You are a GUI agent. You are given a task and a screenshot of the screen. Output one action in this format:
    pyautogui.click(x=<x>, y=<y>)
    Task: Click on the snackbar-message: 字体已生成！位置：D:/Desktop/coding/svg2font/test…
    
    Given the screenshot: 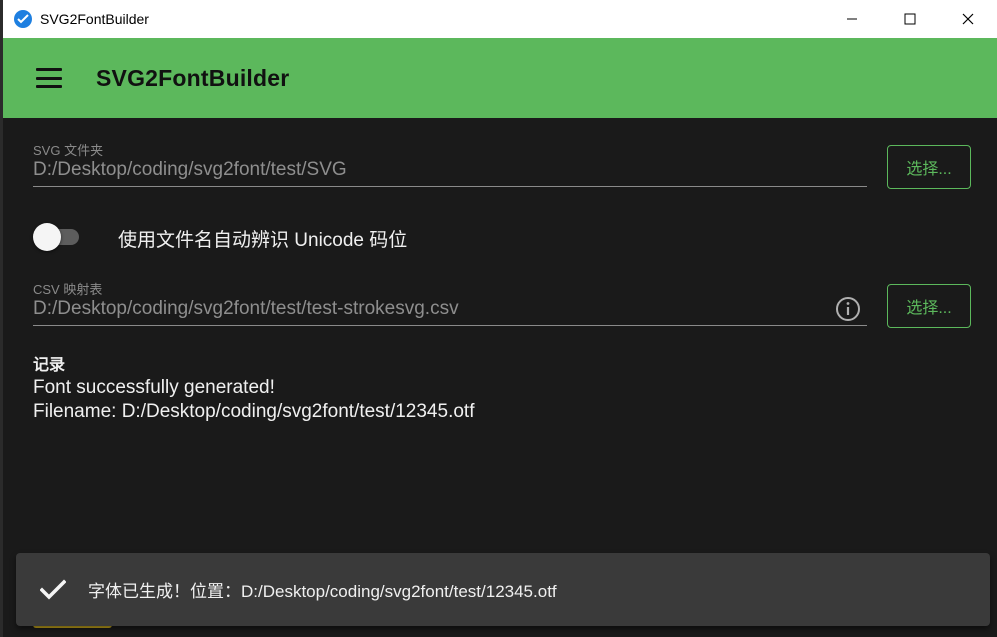 What is the action you would take?
    pyautogui.click(x=322, y=591)
    